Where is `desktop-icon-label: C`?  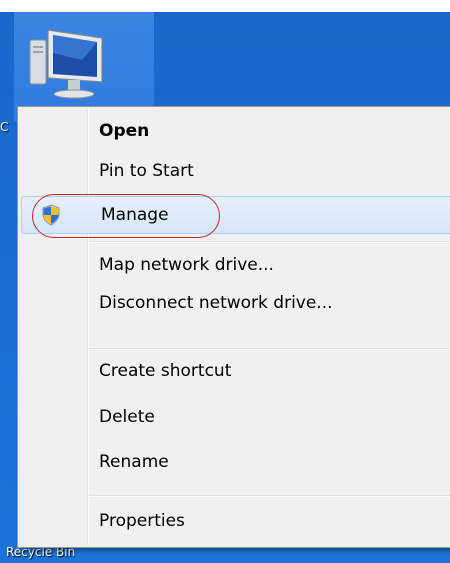 desktop-icon-label: C is located at coordinates (4, 127).